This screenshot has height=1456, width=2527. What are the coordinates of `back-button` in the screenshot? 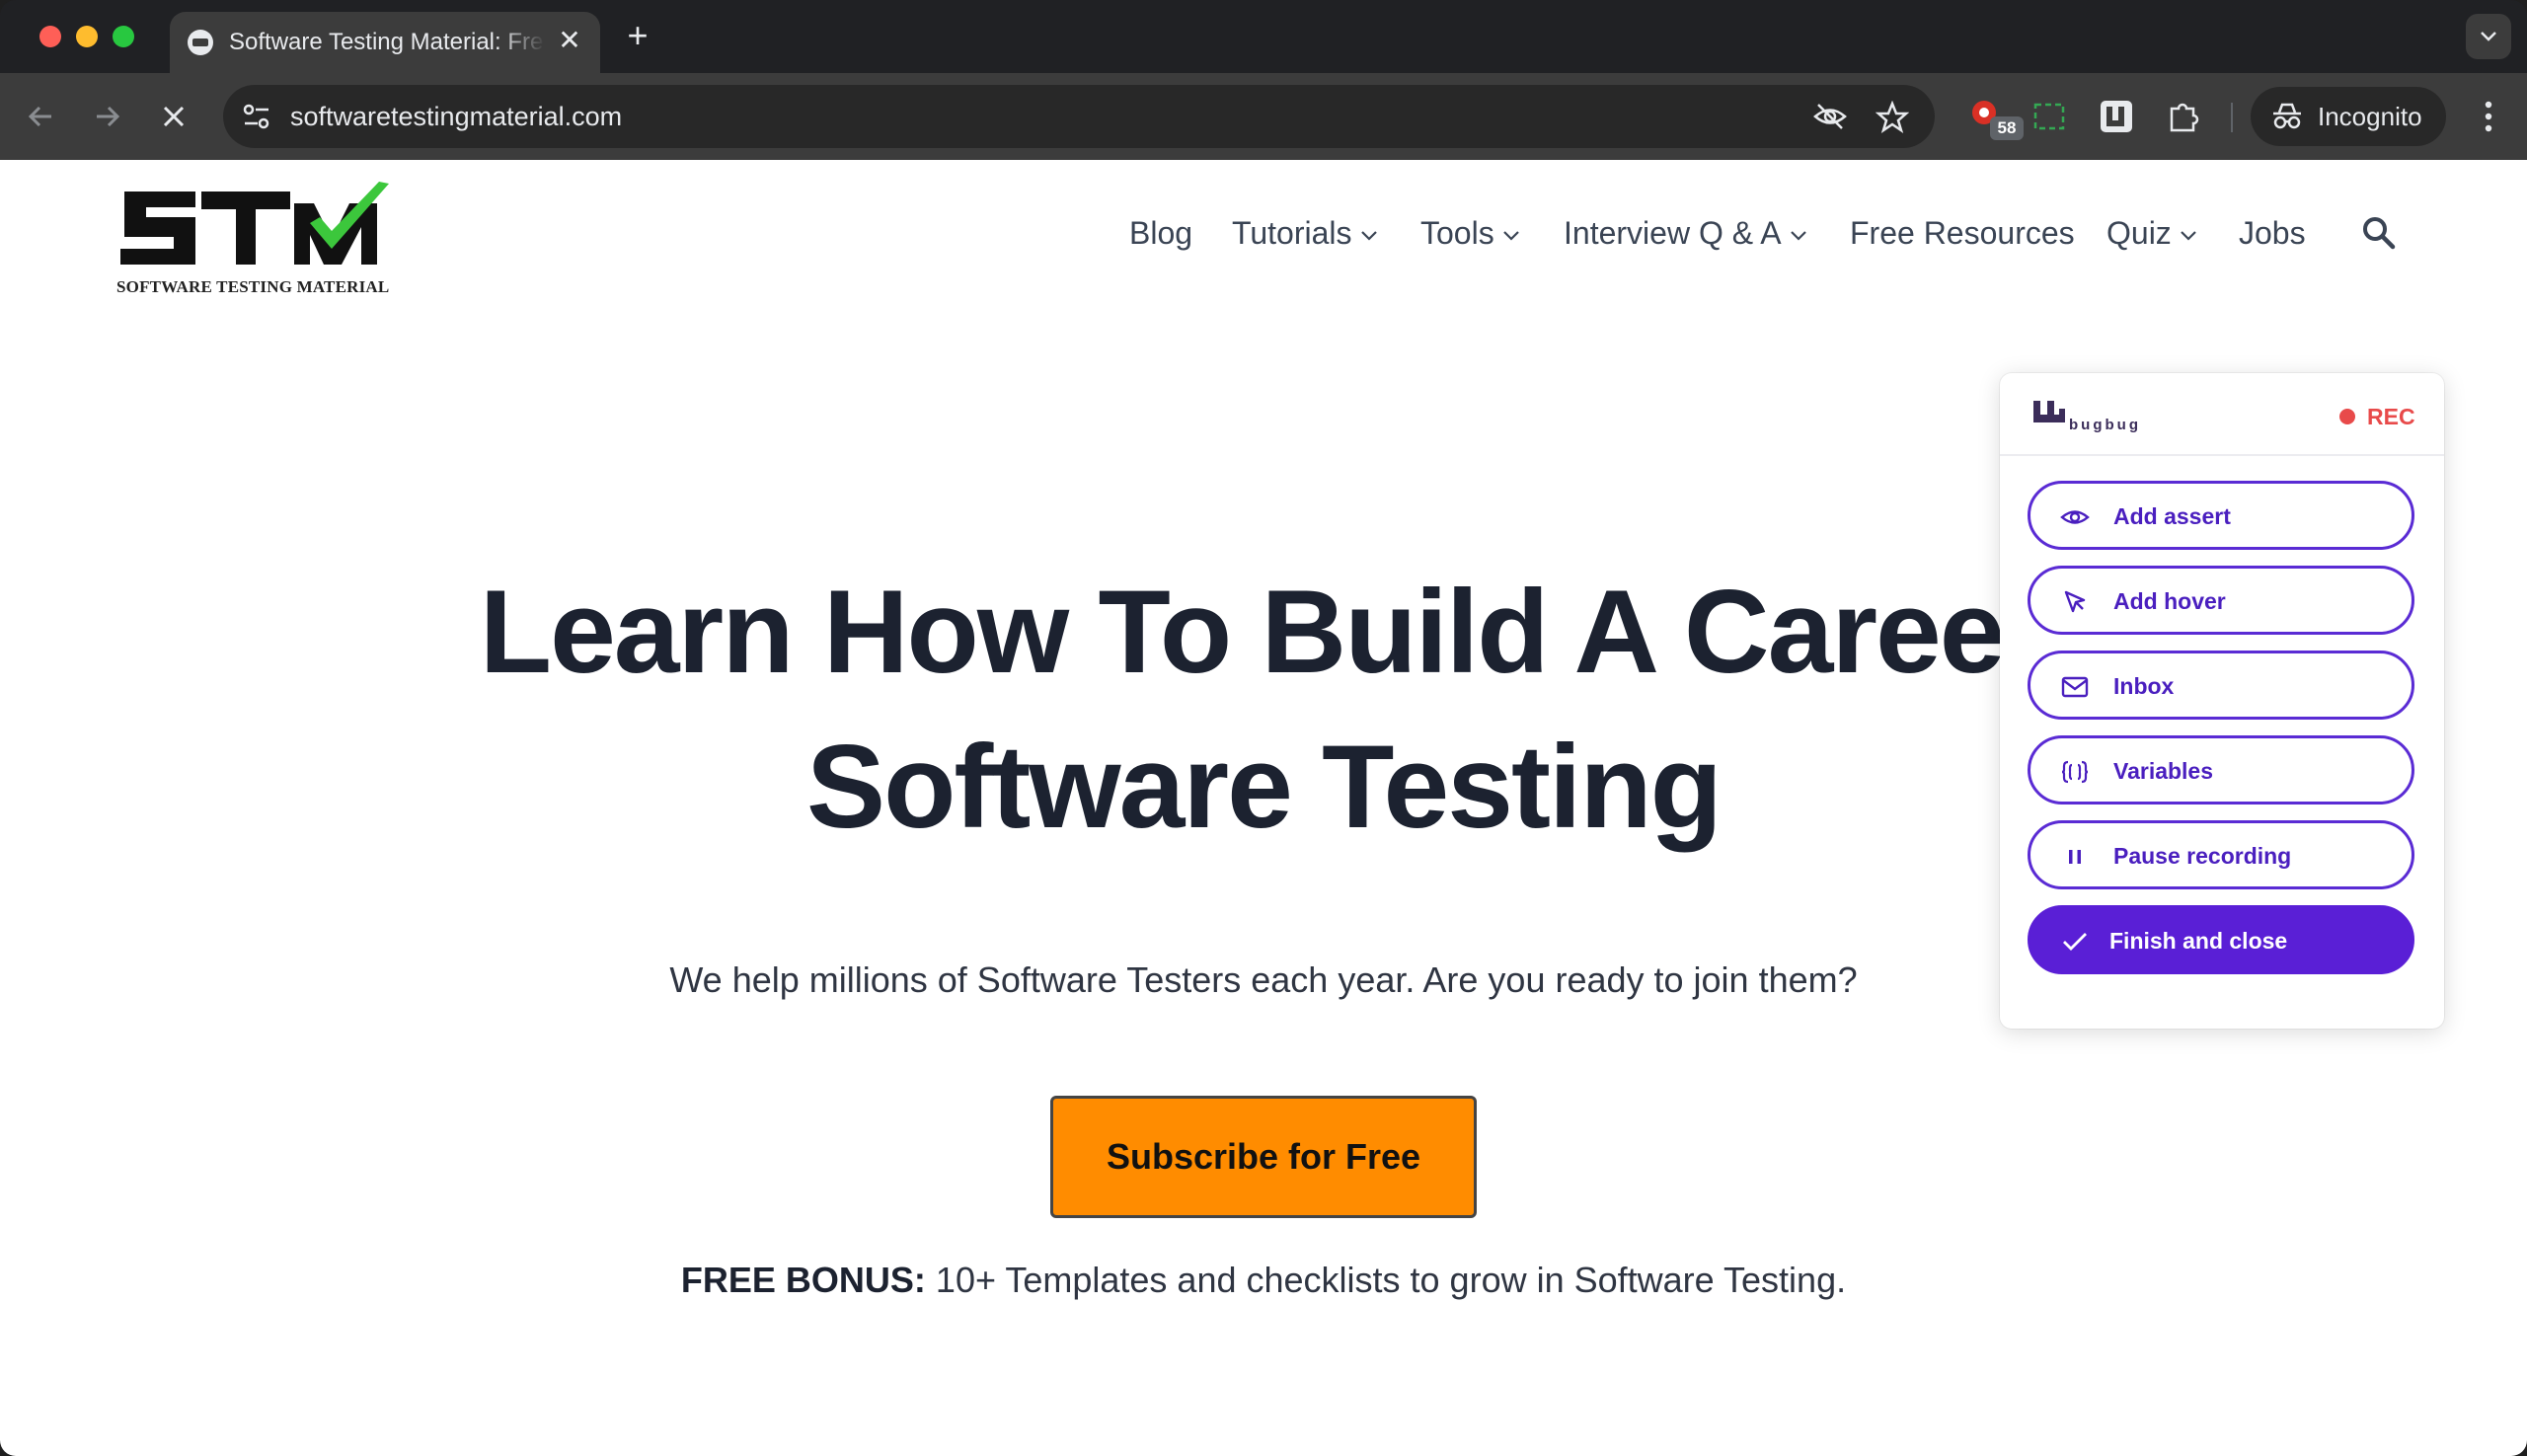 It's located at (41, 116).